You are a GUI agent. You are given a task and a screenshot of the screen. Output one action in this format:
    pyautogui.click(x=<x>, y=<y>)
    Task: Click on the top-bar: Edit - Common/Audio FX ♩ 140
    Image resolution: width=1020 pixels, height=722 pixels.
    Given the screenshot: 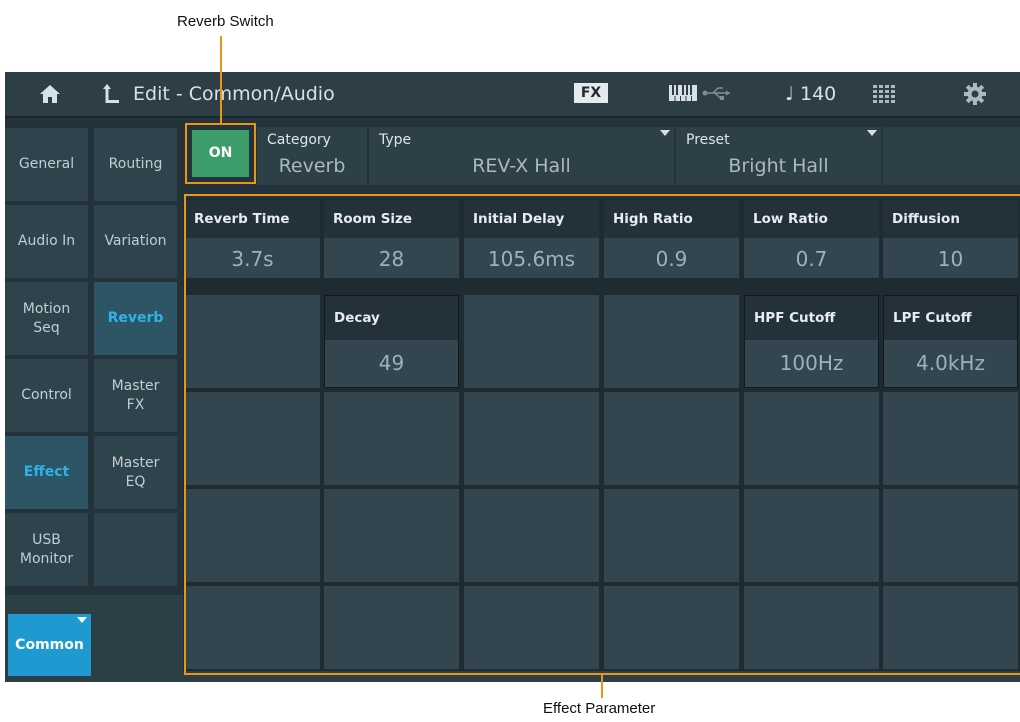 What is the action you would take?
    pyautogui.click(x=512, y=95)
    